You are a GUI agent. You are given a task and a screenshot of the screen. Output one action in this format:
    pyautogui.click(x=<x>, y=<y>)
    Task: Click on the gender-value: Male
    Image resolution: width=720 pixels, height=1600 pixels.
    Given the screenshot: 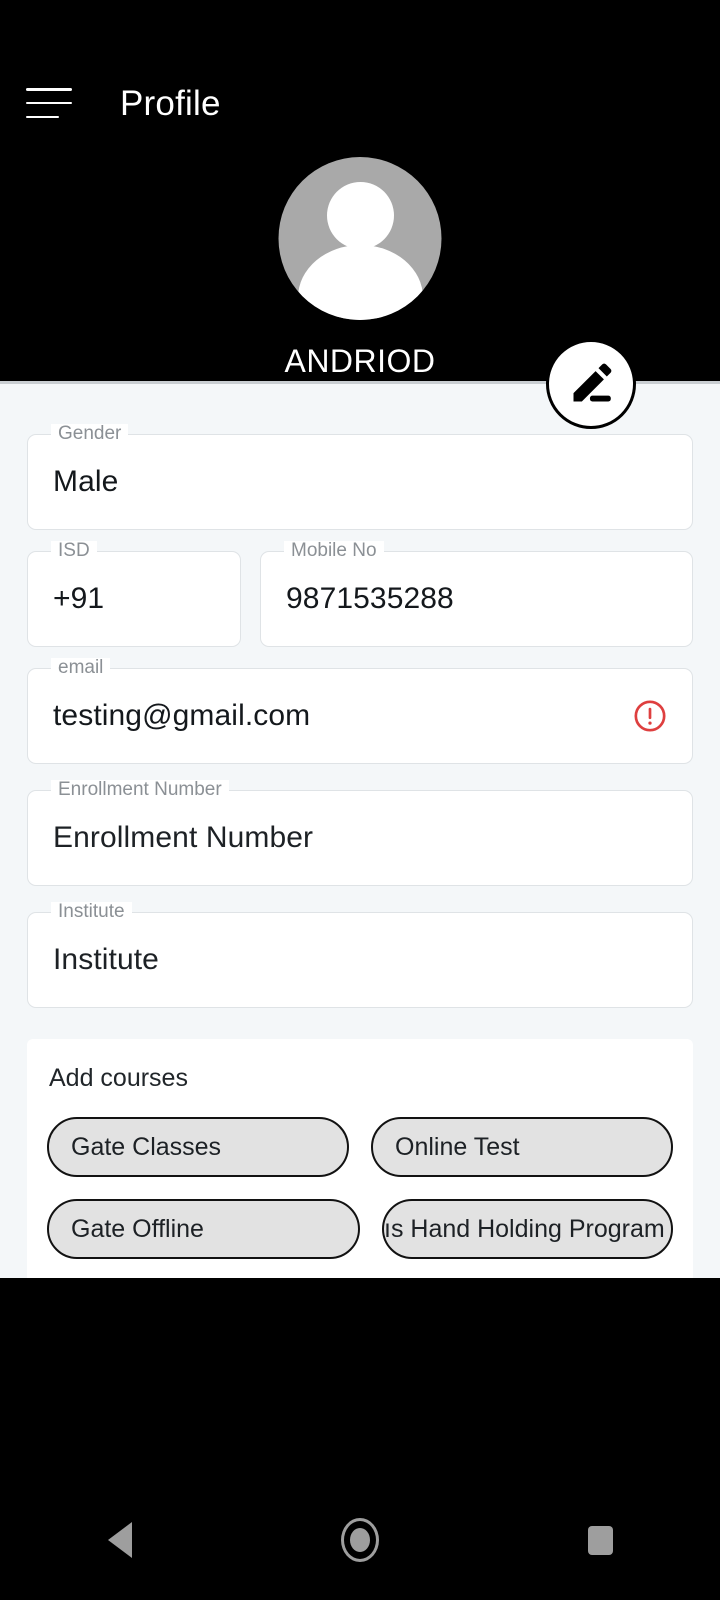 What is the action you would take?
    pyautogui.click(x=86, y=481)
    